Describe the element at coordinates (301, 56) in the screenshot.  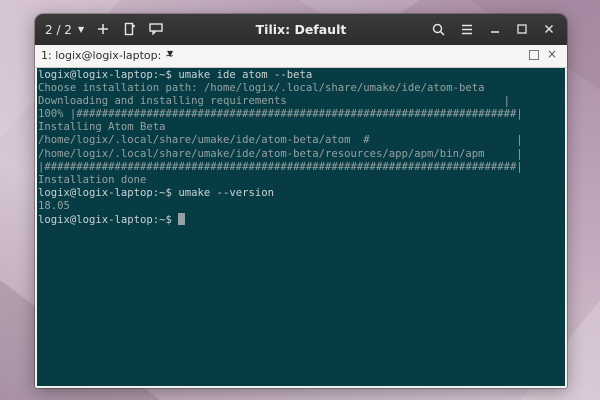
I see `terminal-title-bar: 1: logix@logix-laptop: ~ ▼ ×` at that location.